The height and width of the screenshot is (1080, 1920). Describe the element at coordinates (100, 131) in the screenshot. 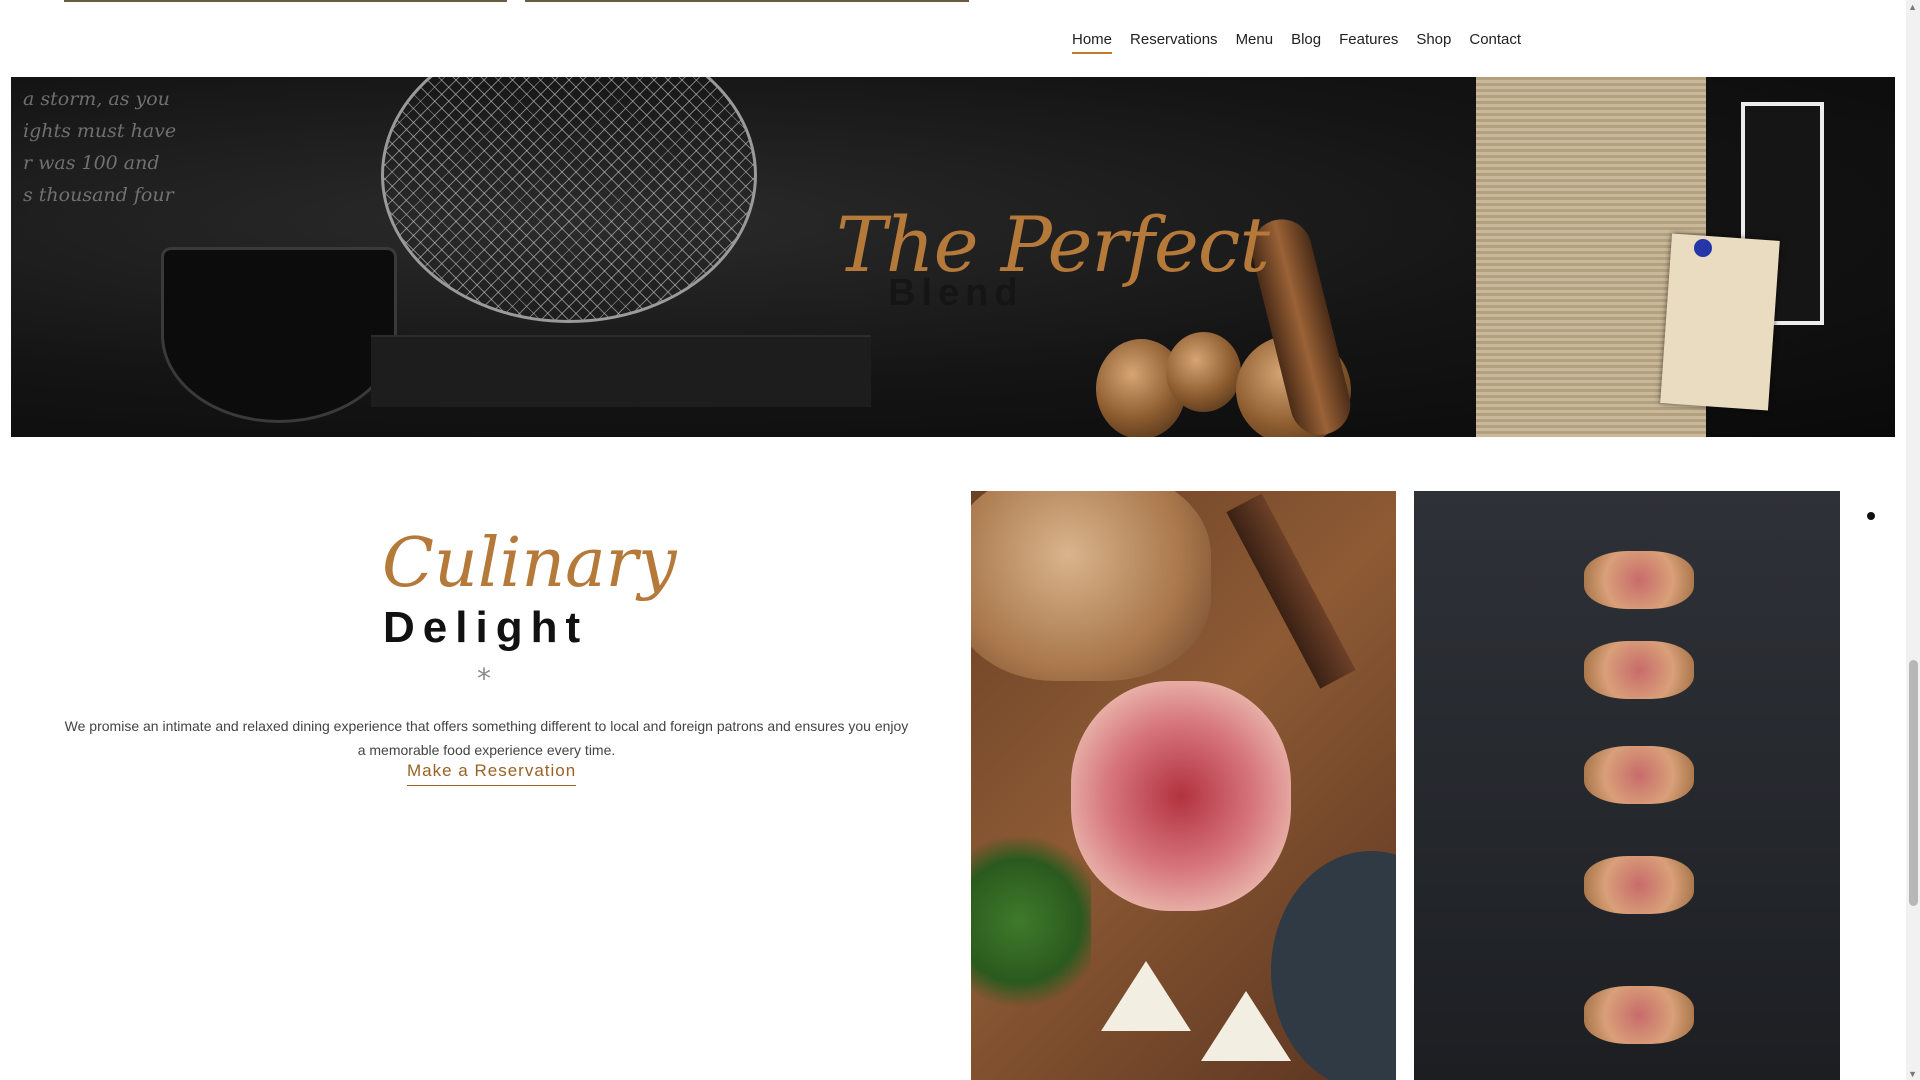

I see `chalk-line: ights must have` at that location.